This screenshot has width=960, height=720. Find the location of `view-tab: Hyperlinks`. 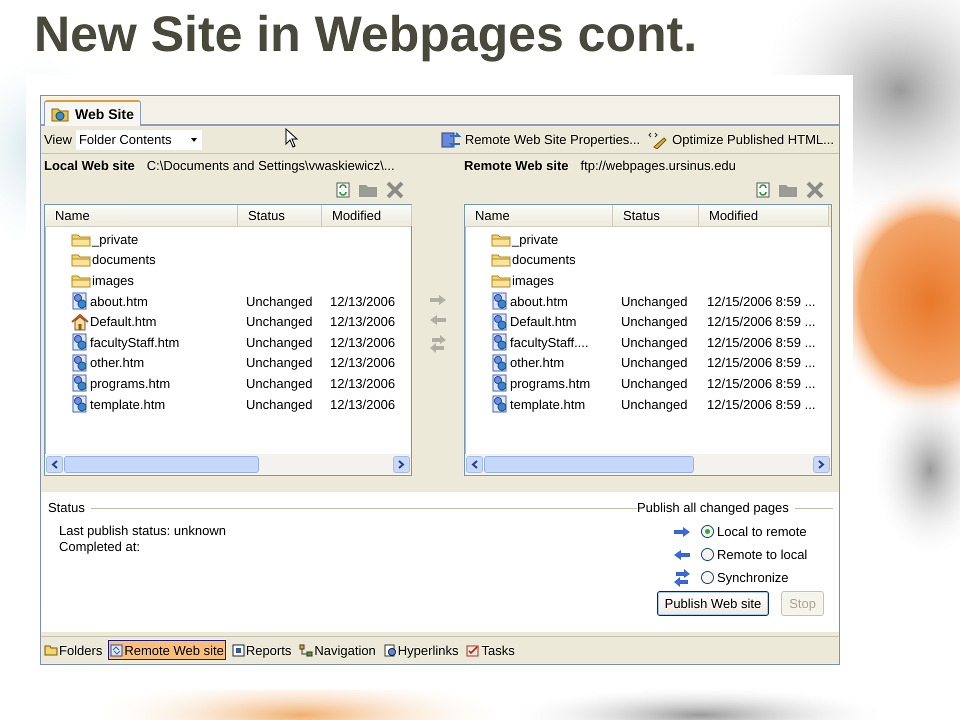

view-tab: Hyperlinks is located at coordinates (421, 650).